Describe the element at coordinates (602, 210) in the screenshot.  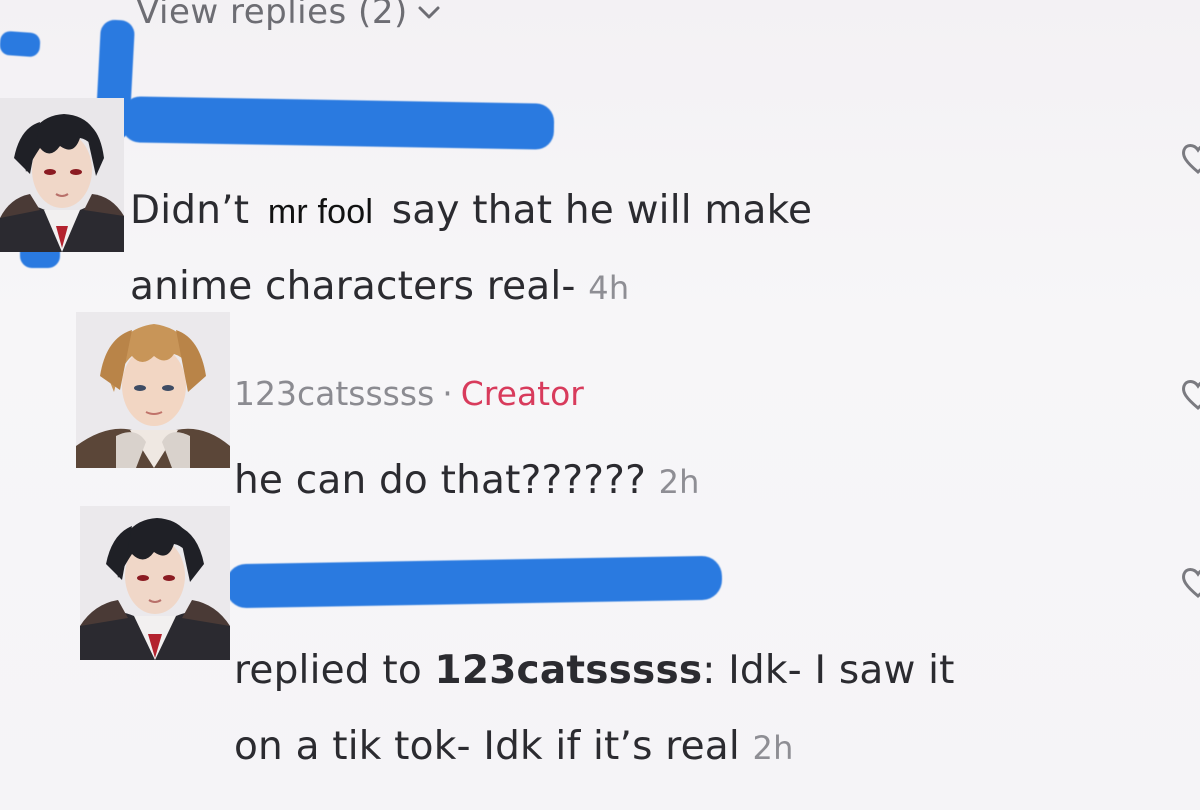
I see `comment-text: say that he will make` at that location.